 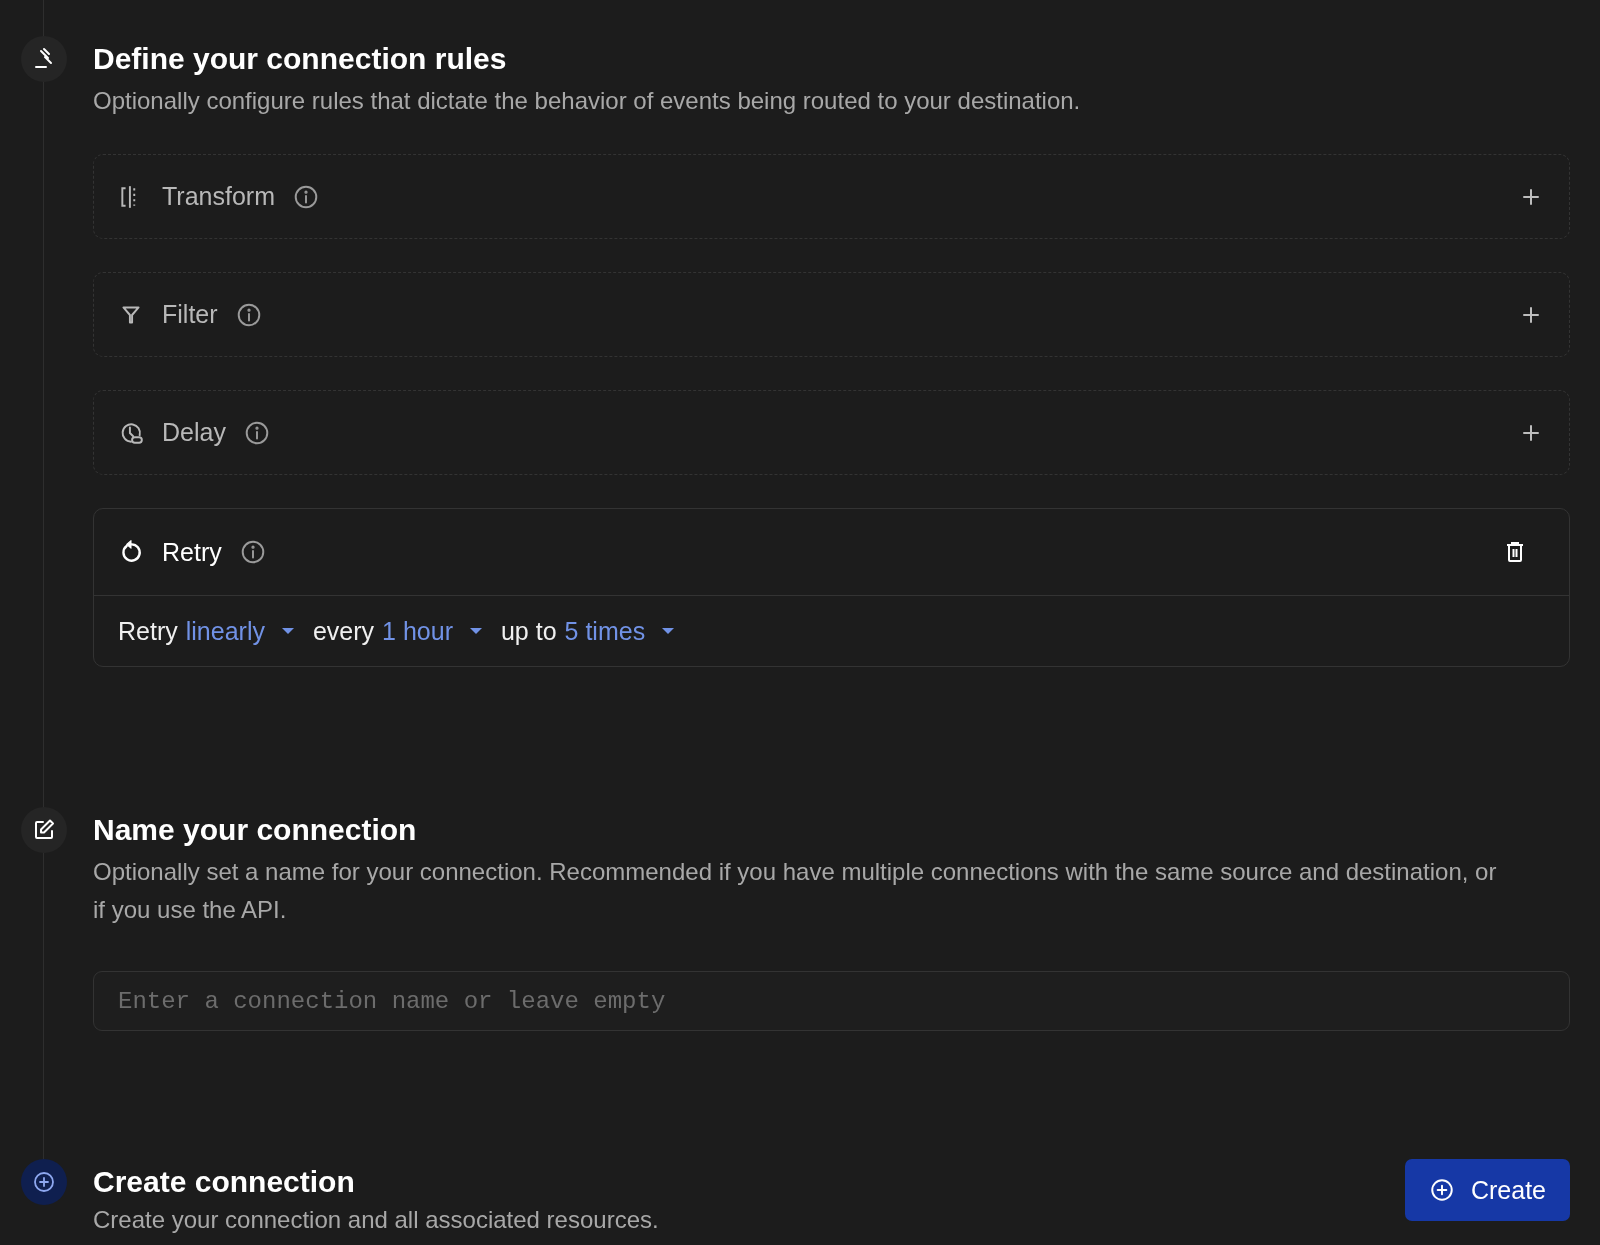 What do you see at coordinates (831, 1001) in the screenshot?
I see `connection-name-field: Enter a connection name or leave empty` at bounding box center [831, 1001].